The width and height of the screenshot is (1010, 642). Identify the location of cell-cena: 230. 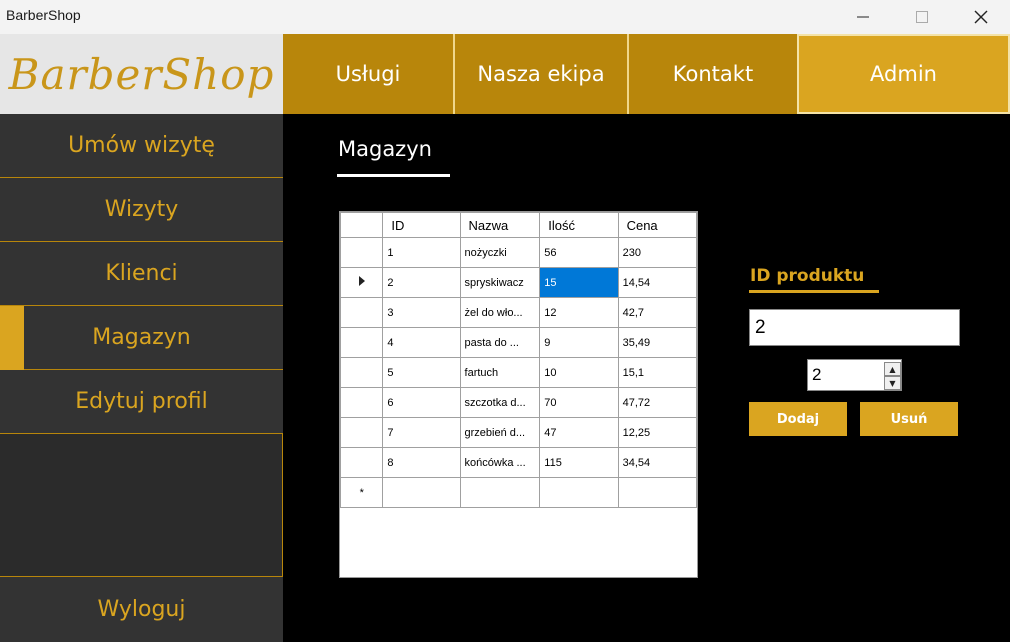
(657, 252).